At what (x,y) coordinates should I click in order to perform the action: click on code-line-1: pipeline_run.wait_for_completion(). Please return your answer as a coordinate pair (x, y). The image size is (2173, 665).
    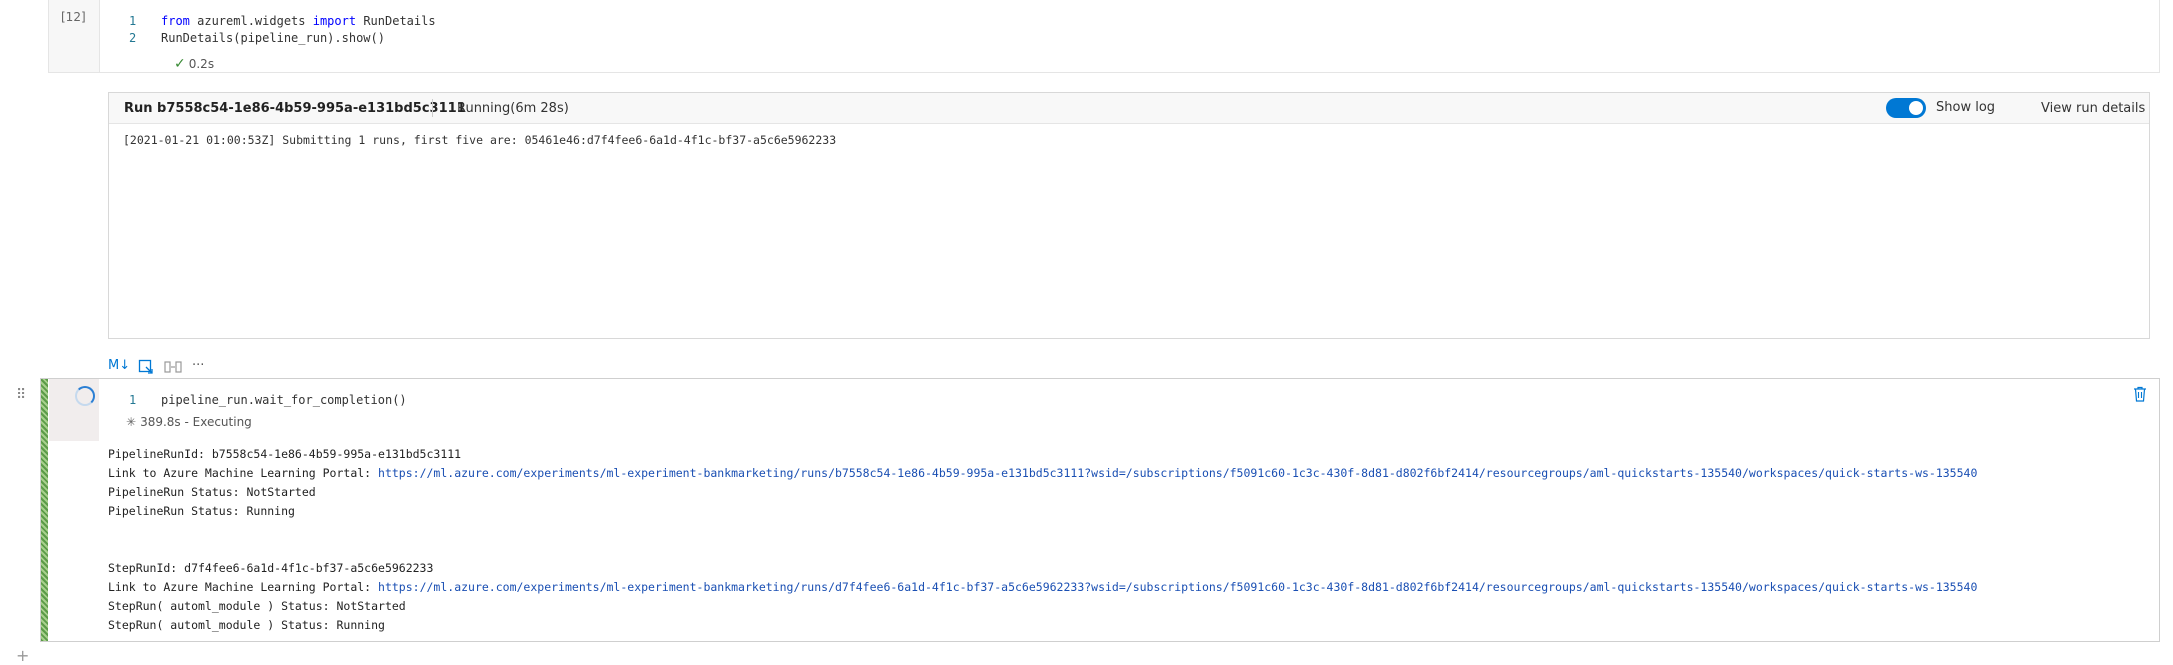
    Looking at the image, I should click on (284, 400).